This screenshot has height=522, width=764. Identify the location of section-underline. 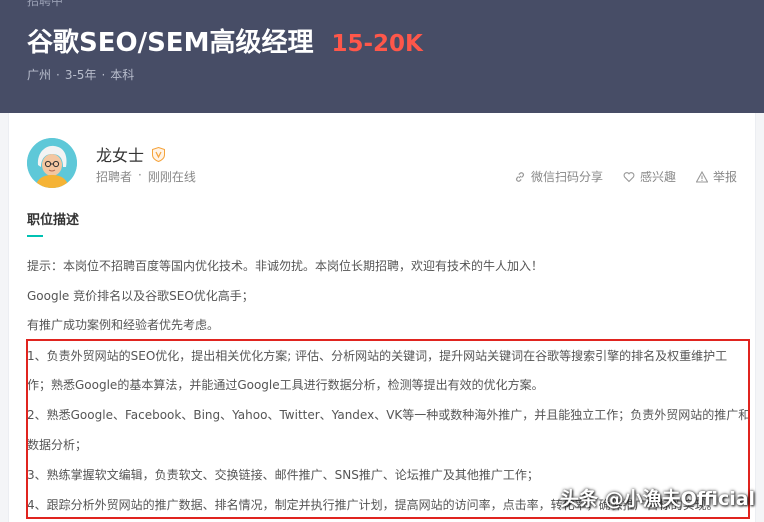
(35, 236).